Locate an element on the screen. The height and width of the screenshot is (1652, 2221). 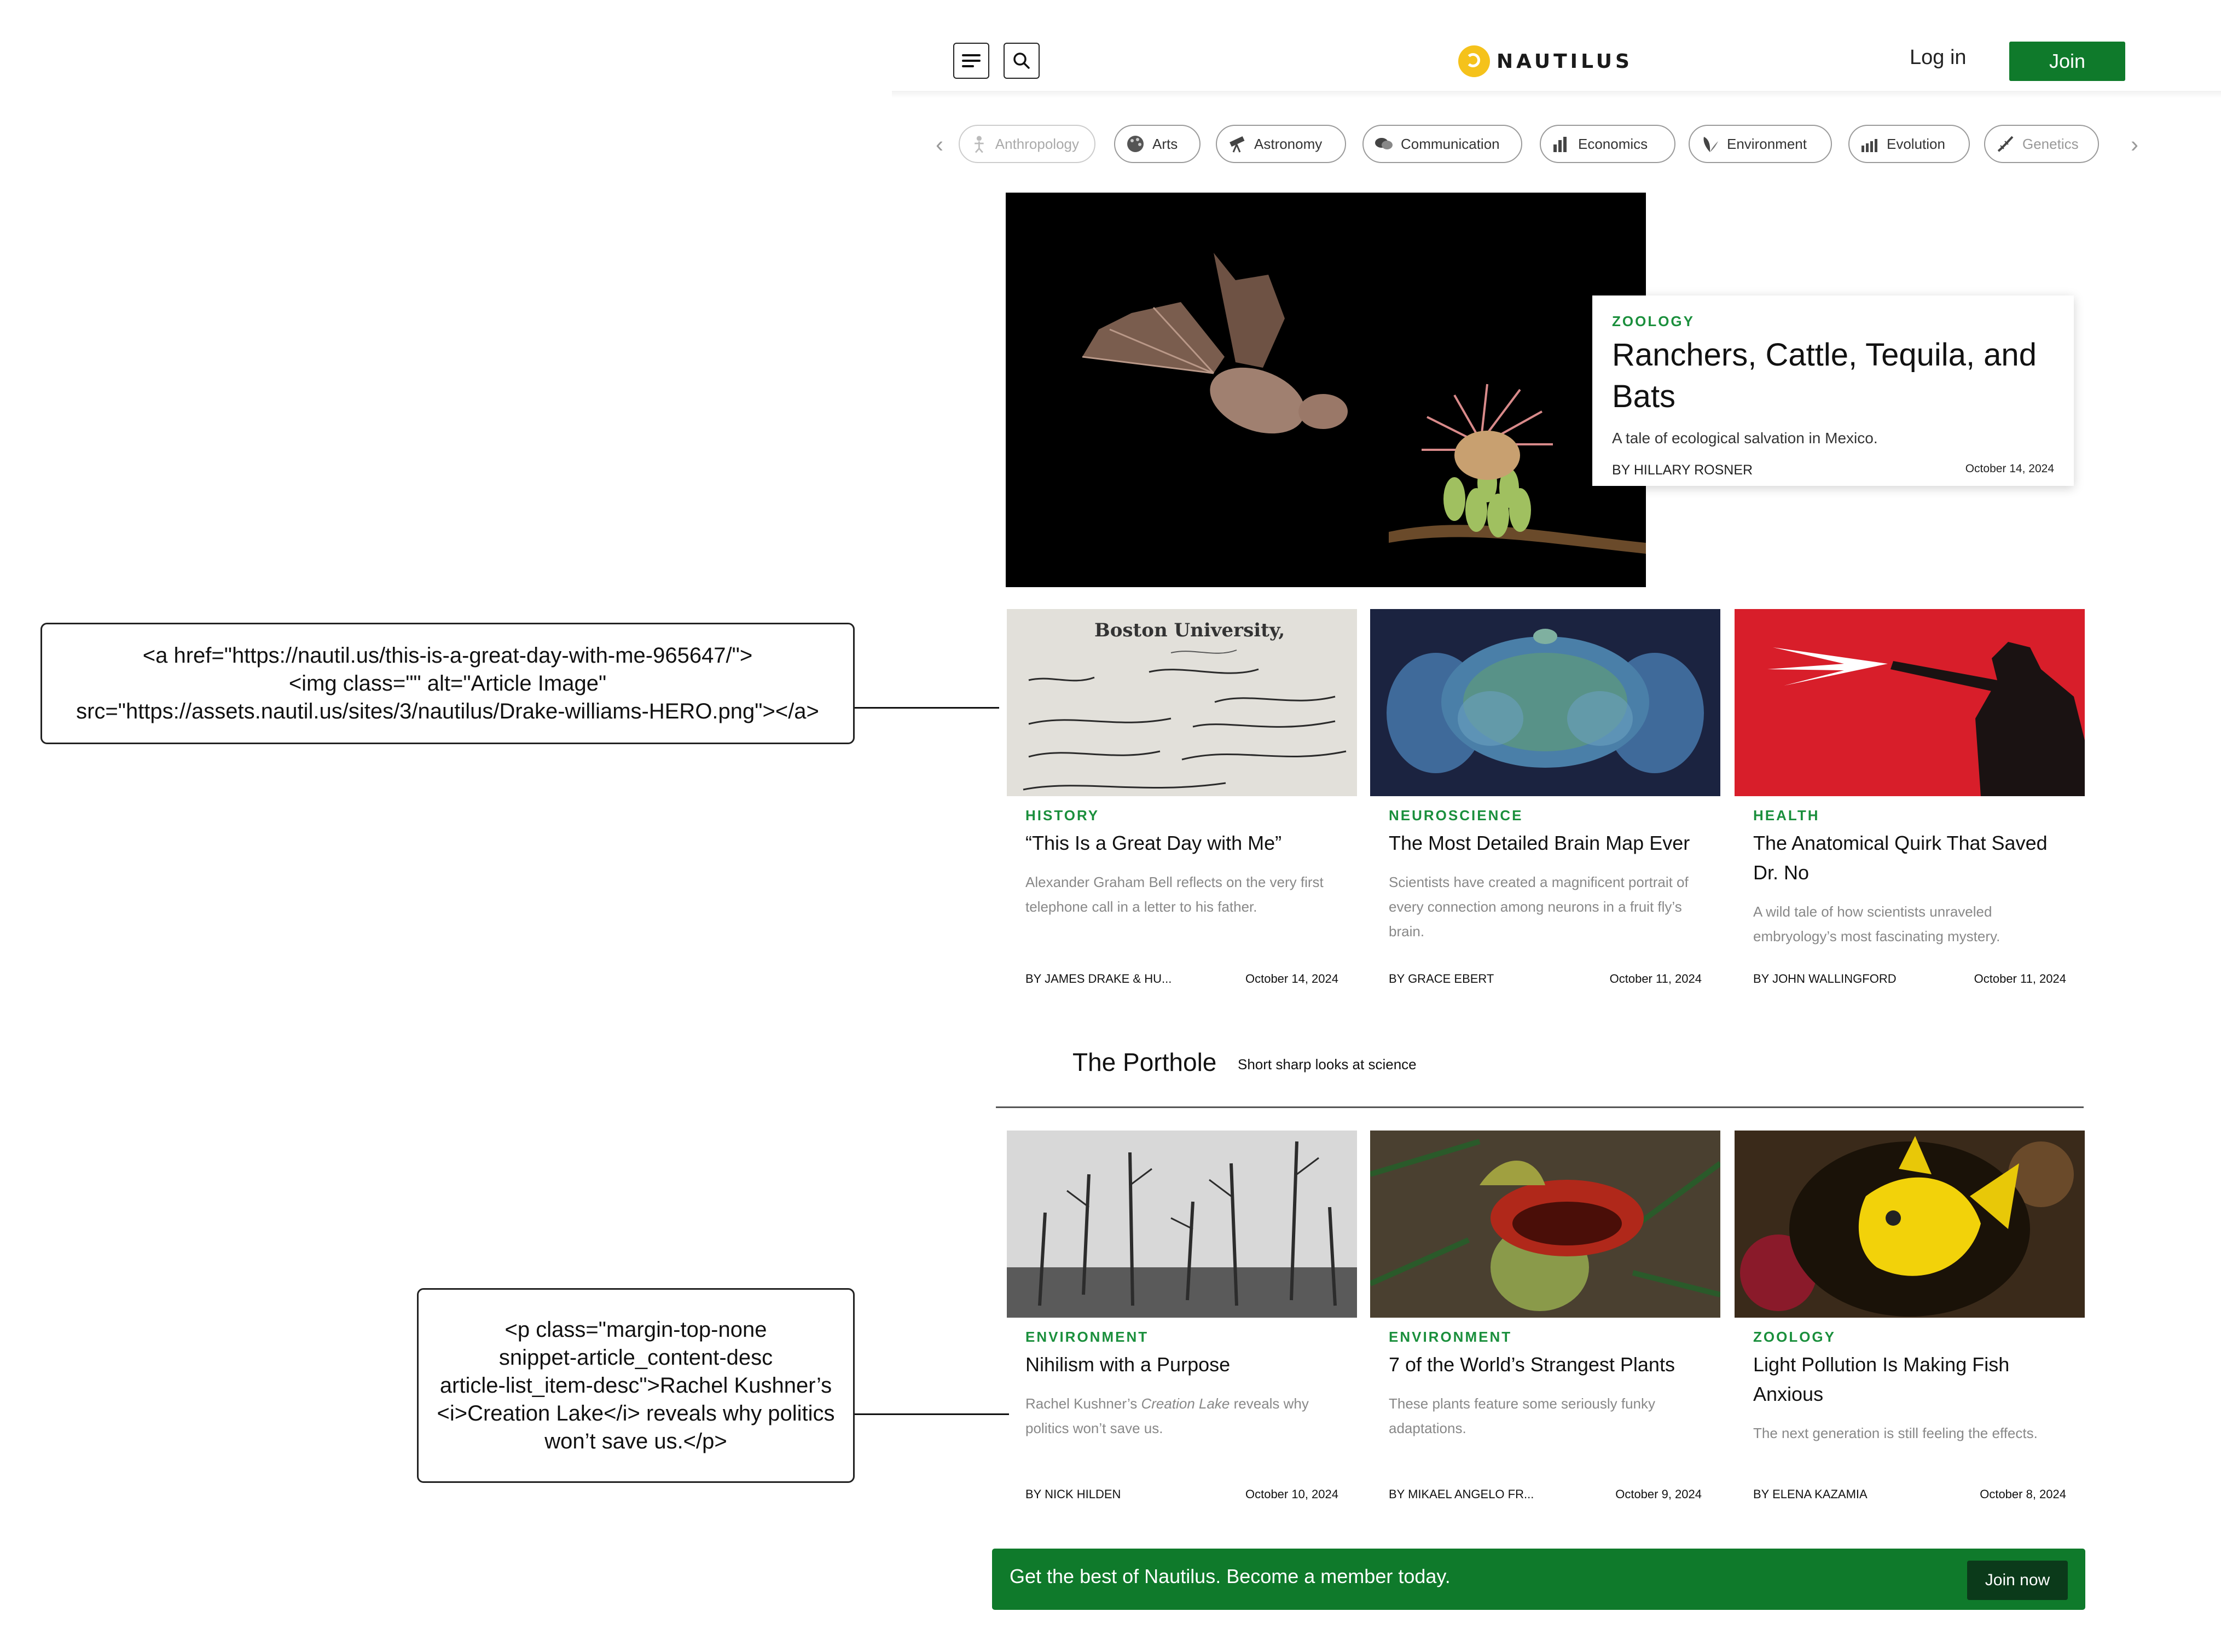
article-author: BY ELENA KAZAMIA is located at coordinates (1811, 1494).